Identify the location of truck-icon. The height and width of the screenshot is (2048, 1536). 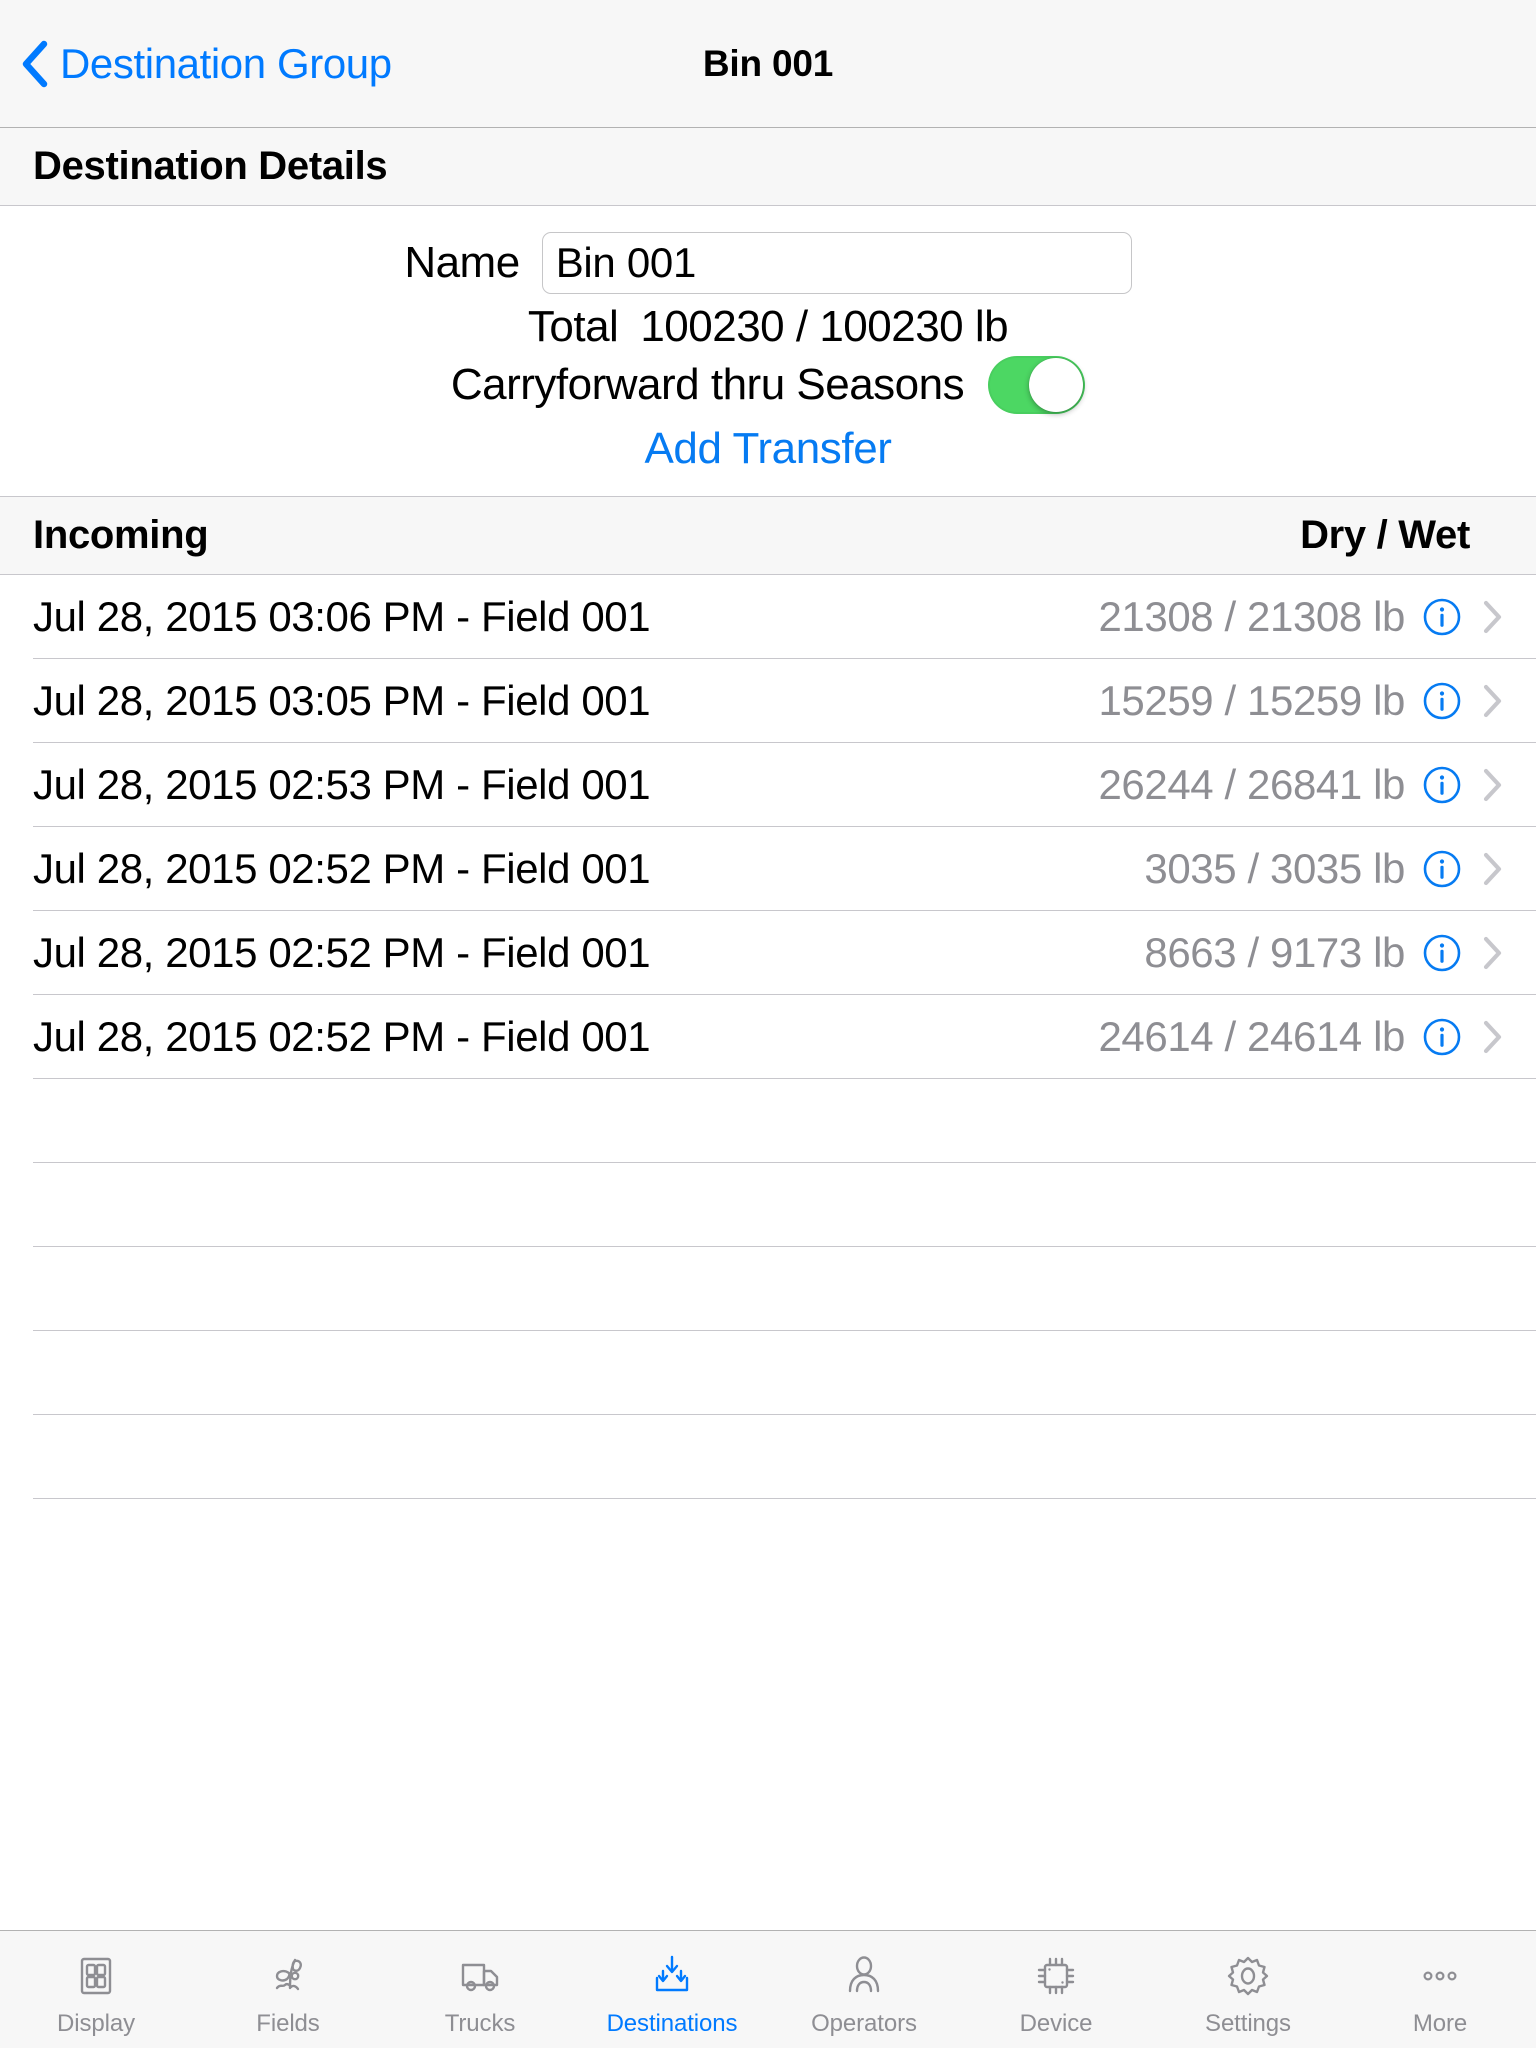
(480, 1976).